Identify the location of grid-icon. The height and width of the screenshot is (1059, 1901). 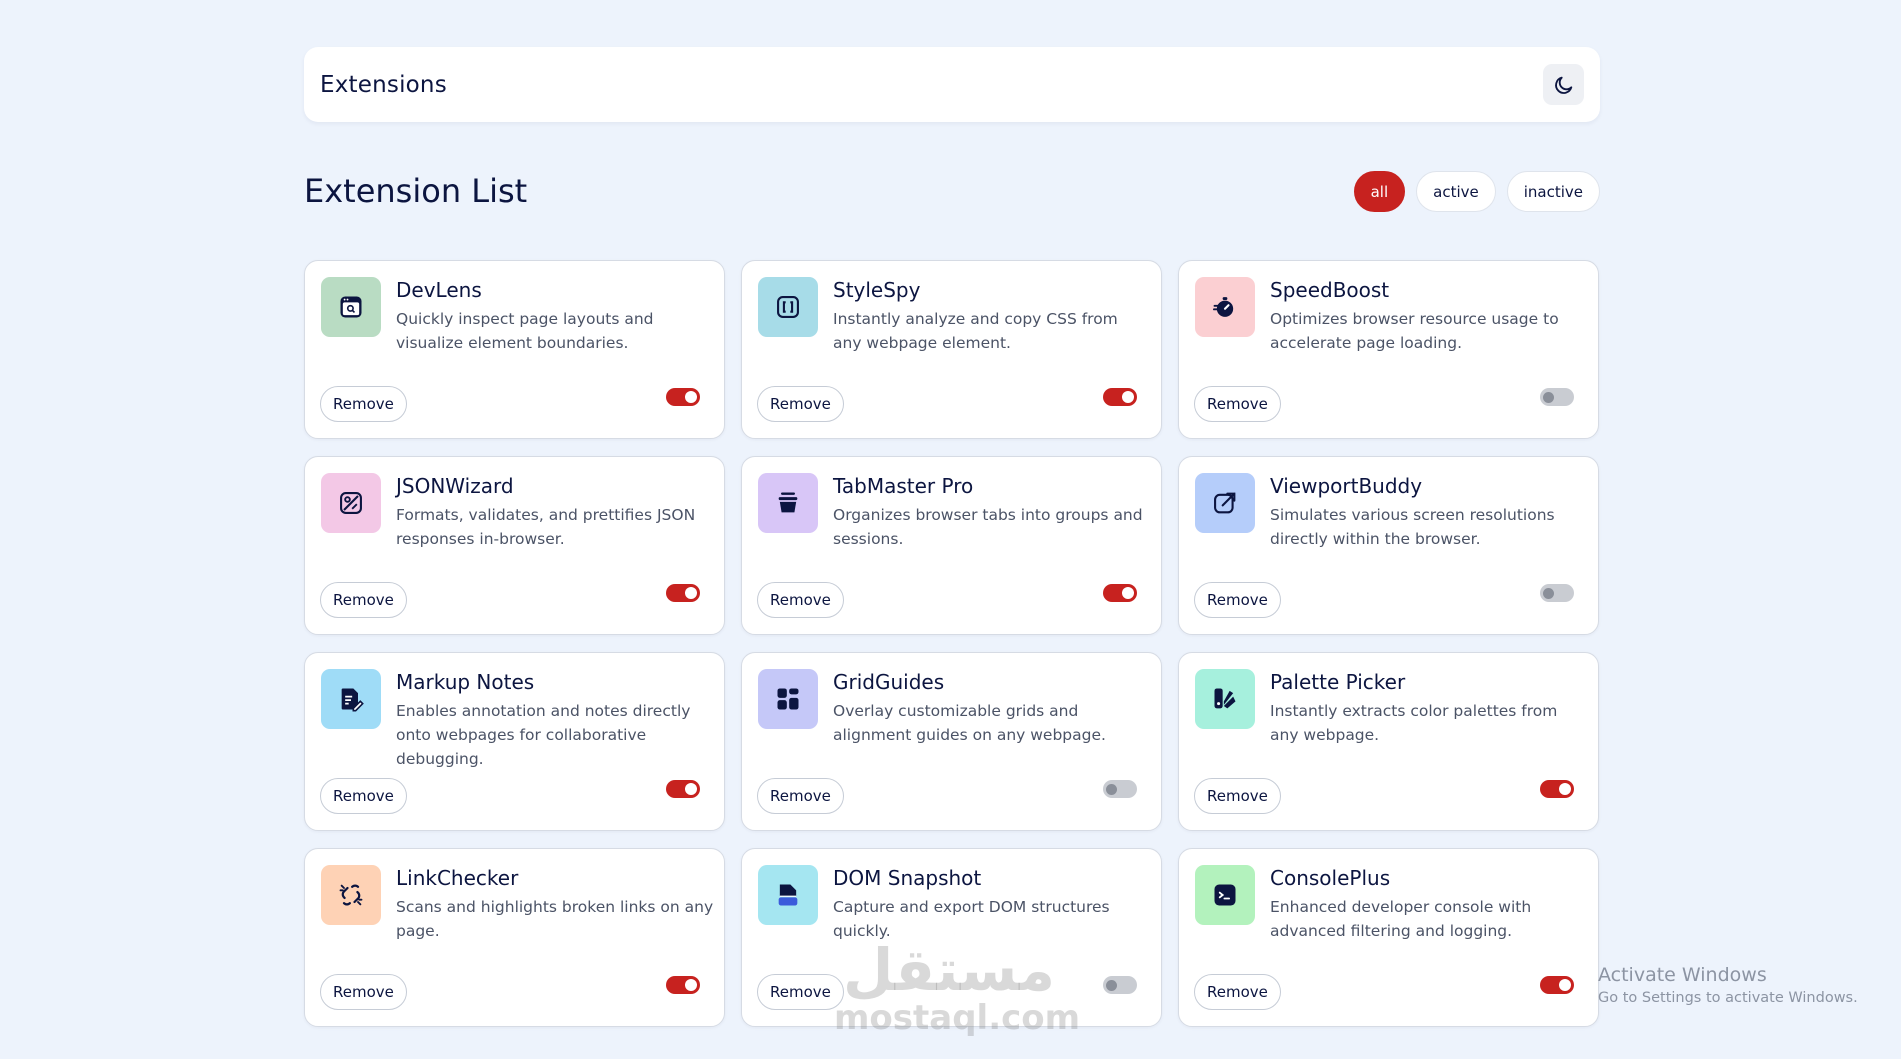
(788, 699).